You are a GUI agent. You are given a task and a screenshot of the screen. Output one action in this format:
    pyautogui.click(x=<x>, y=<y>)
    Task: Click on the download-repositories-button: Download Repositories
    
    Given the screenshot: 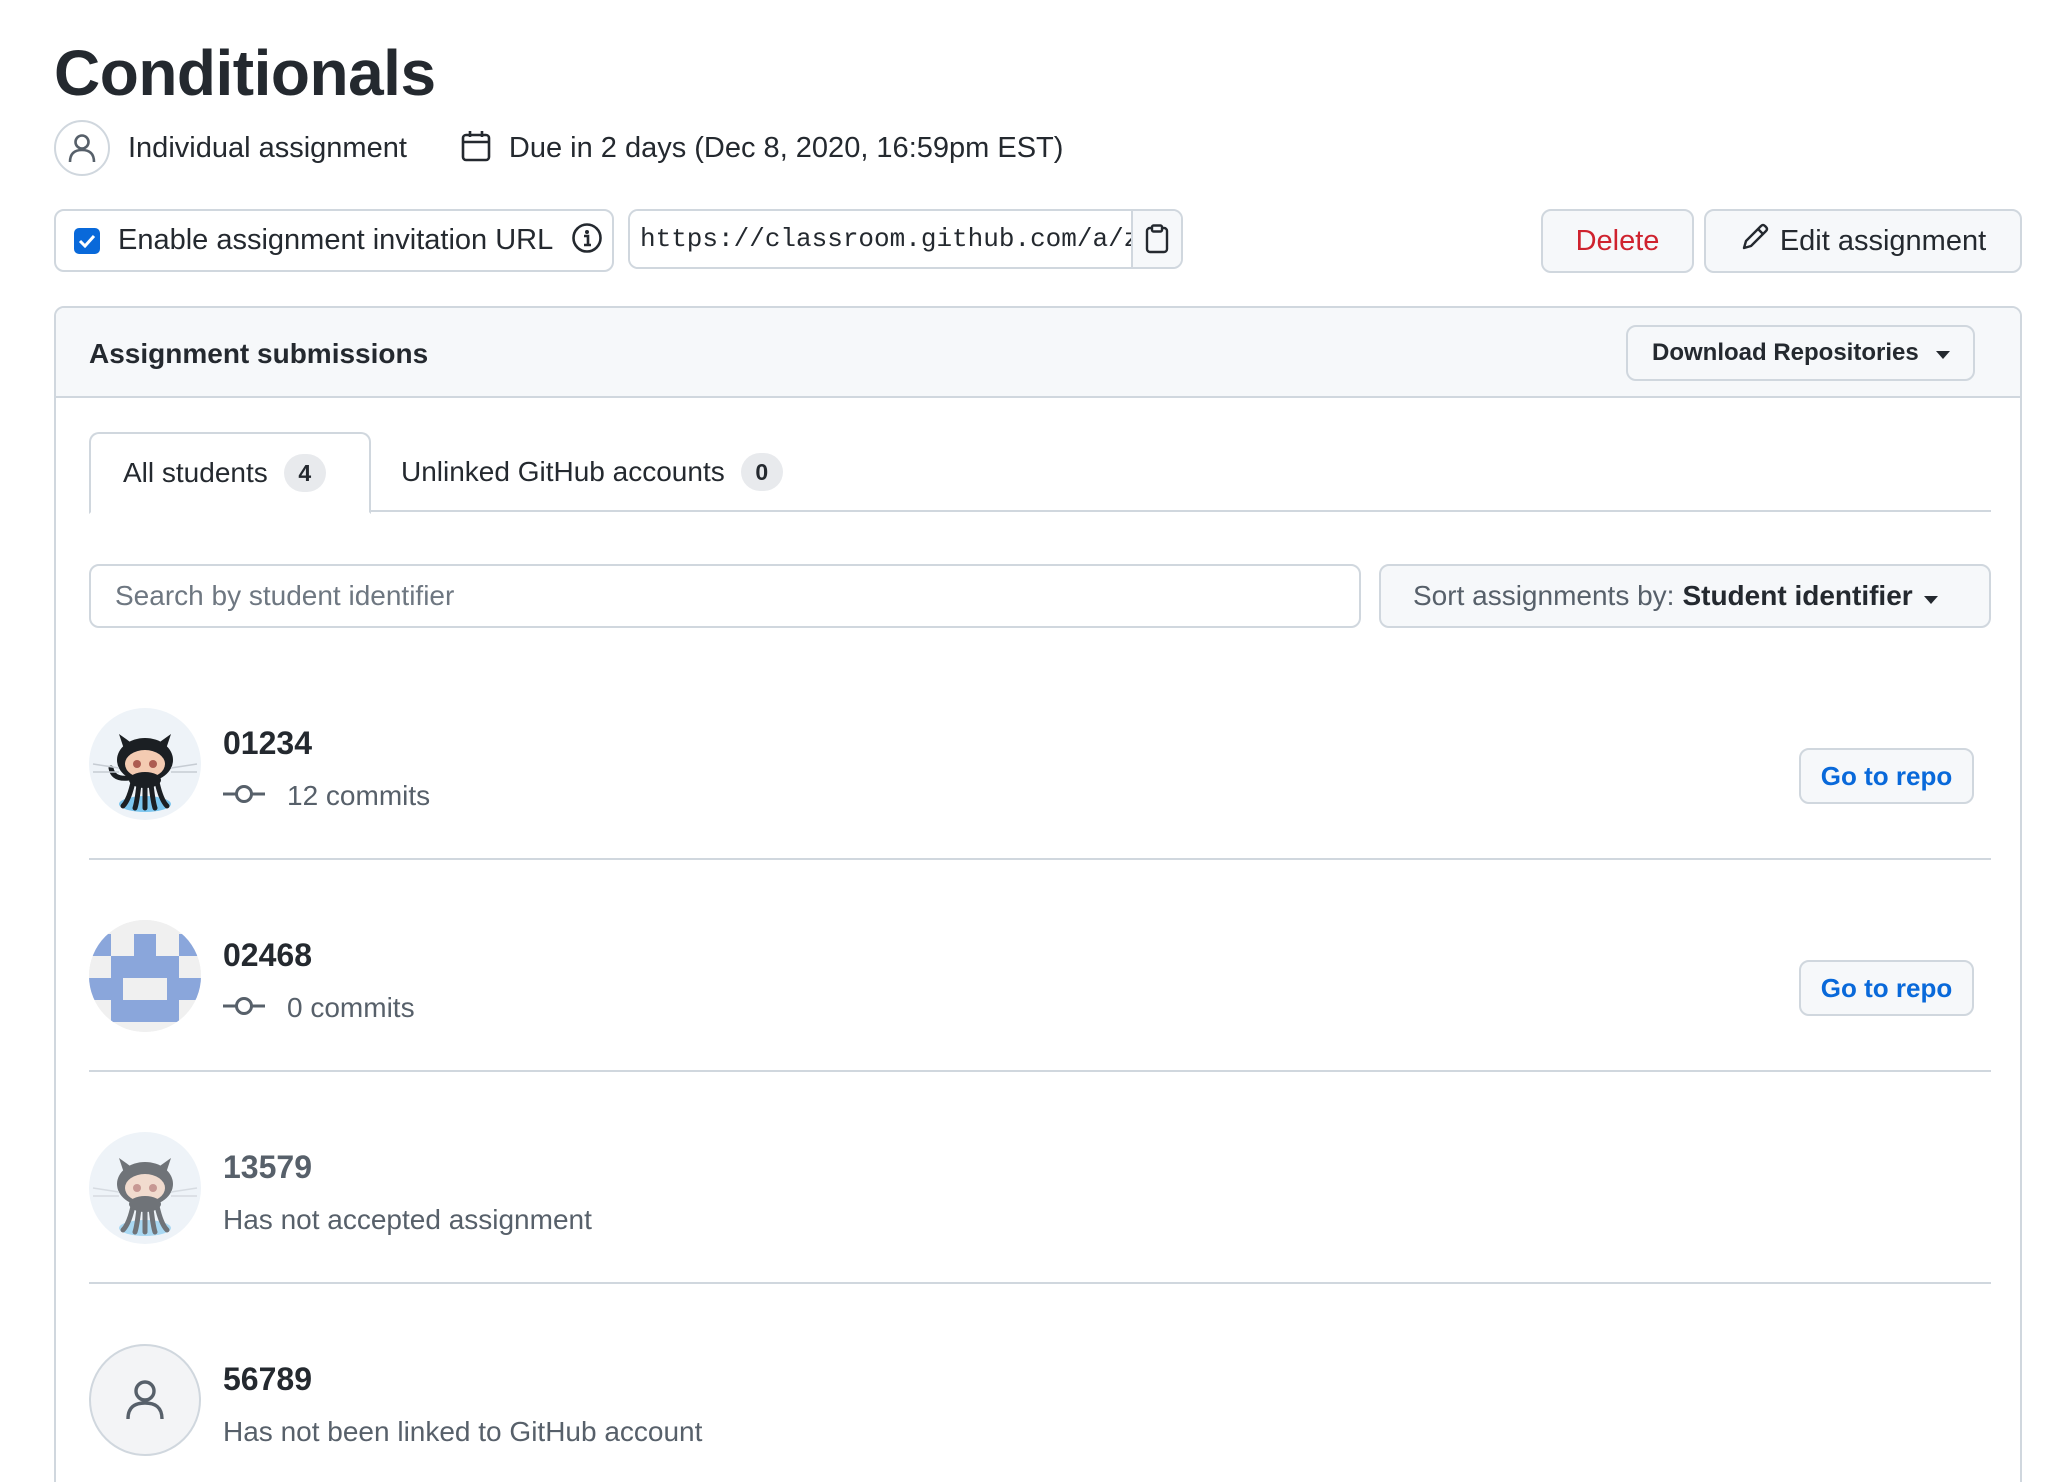 What is the action you would take?
    pyautogui.click(x=1800, y=353)
    